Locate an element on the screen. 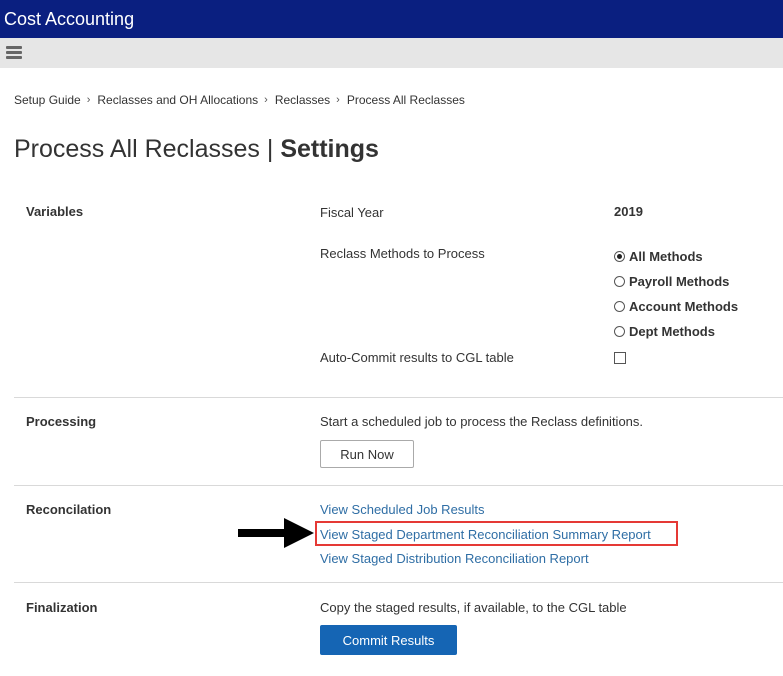  radio-dept-methods-label: Dept Methods is located at coordinates (672, 331).